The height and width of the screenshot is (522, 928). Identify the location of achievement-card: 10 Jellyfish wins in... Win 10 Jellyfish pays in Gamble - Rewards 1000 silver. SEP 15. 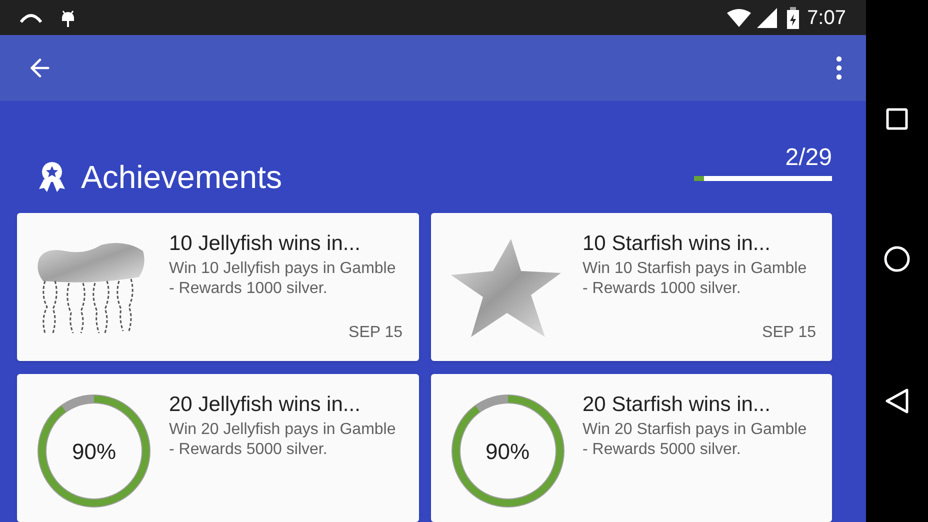
(217, 287).